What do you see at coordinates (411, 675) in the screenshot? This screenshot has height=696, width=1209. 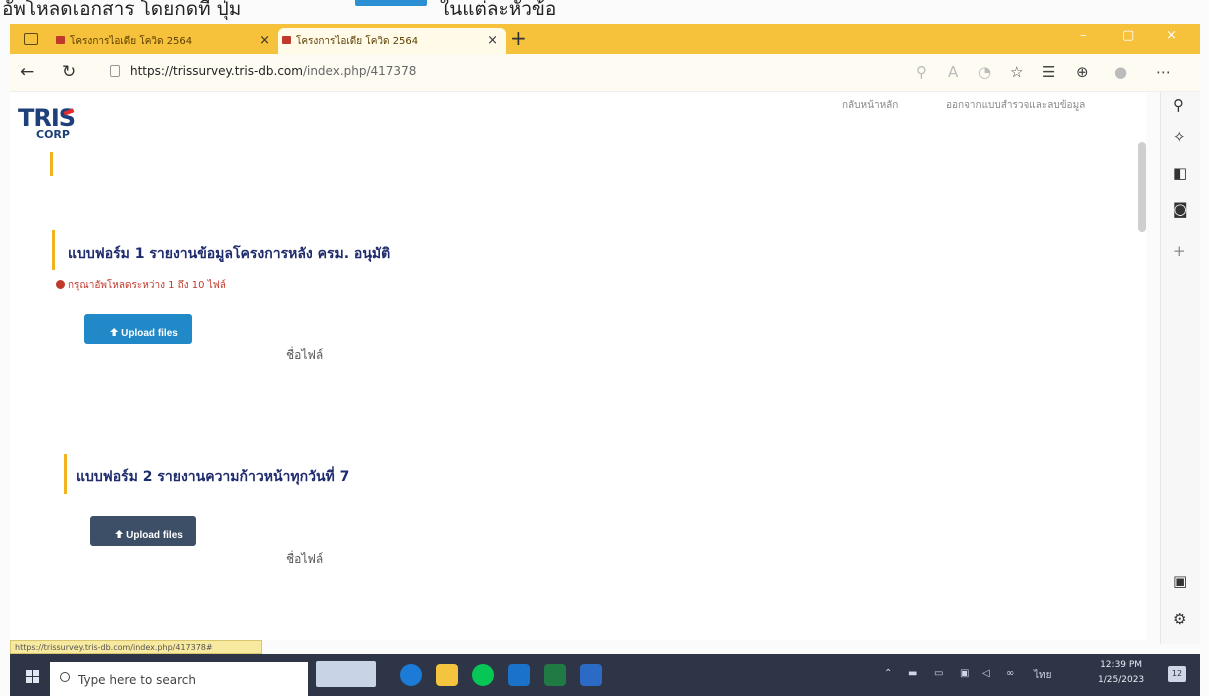 I see `edge-app-icon` at bounding box center [411, 675].